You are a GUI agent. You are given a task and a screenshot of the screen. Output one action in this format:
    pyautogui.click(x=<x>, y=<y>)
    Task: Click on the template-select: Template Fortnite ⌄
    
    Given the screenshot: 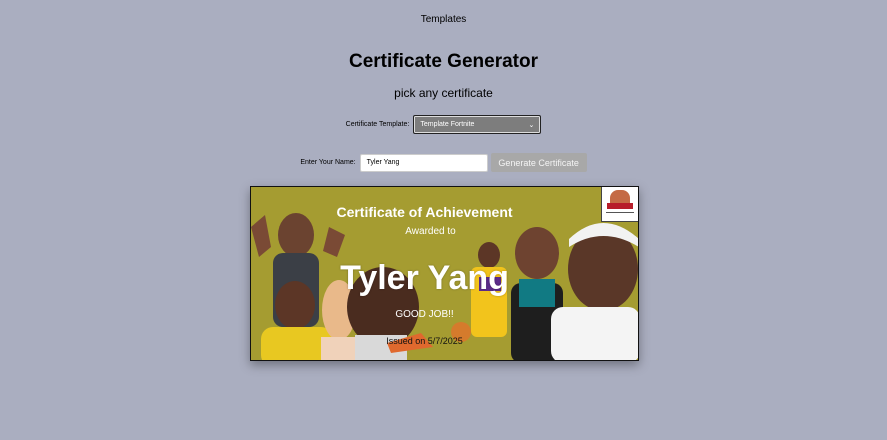 What is the action you would take?
    pyautogui.click(x=477, y=124)
    